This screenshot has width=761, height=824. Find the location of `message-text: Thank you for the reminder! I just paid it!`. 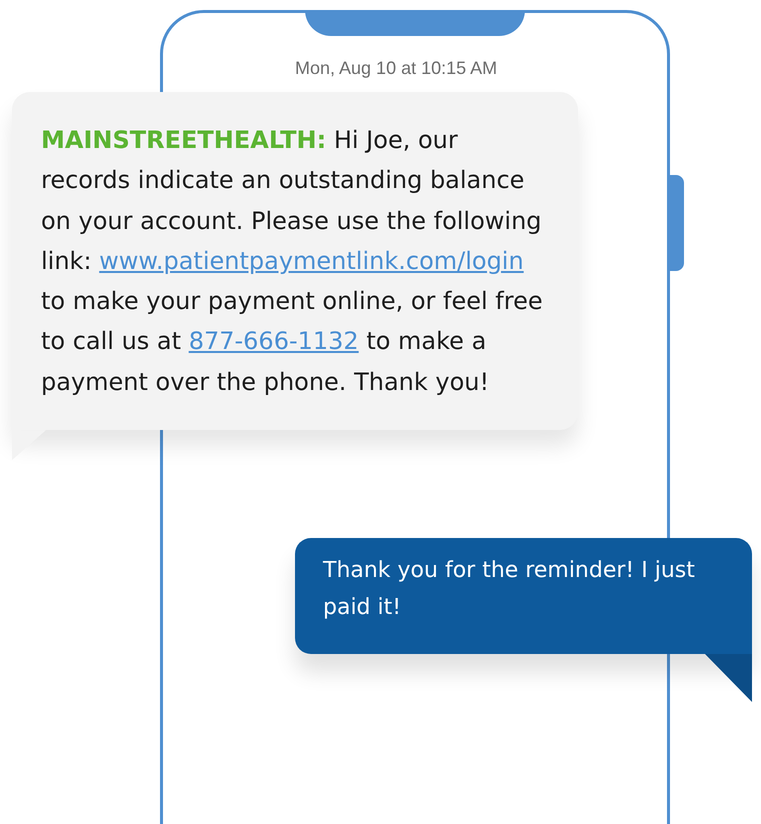

message-text: Thank you for the reminder! I just paid it! is located at coordinates (509, 589).